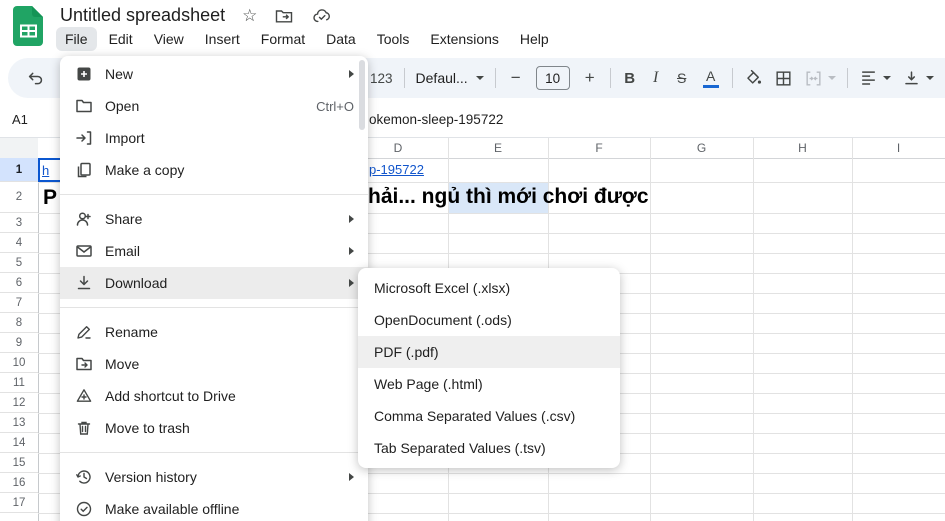  What do you see at coordinates (84, 332) in the screenshot?
I see `pencil-icon` at bounding box center [84, 332].